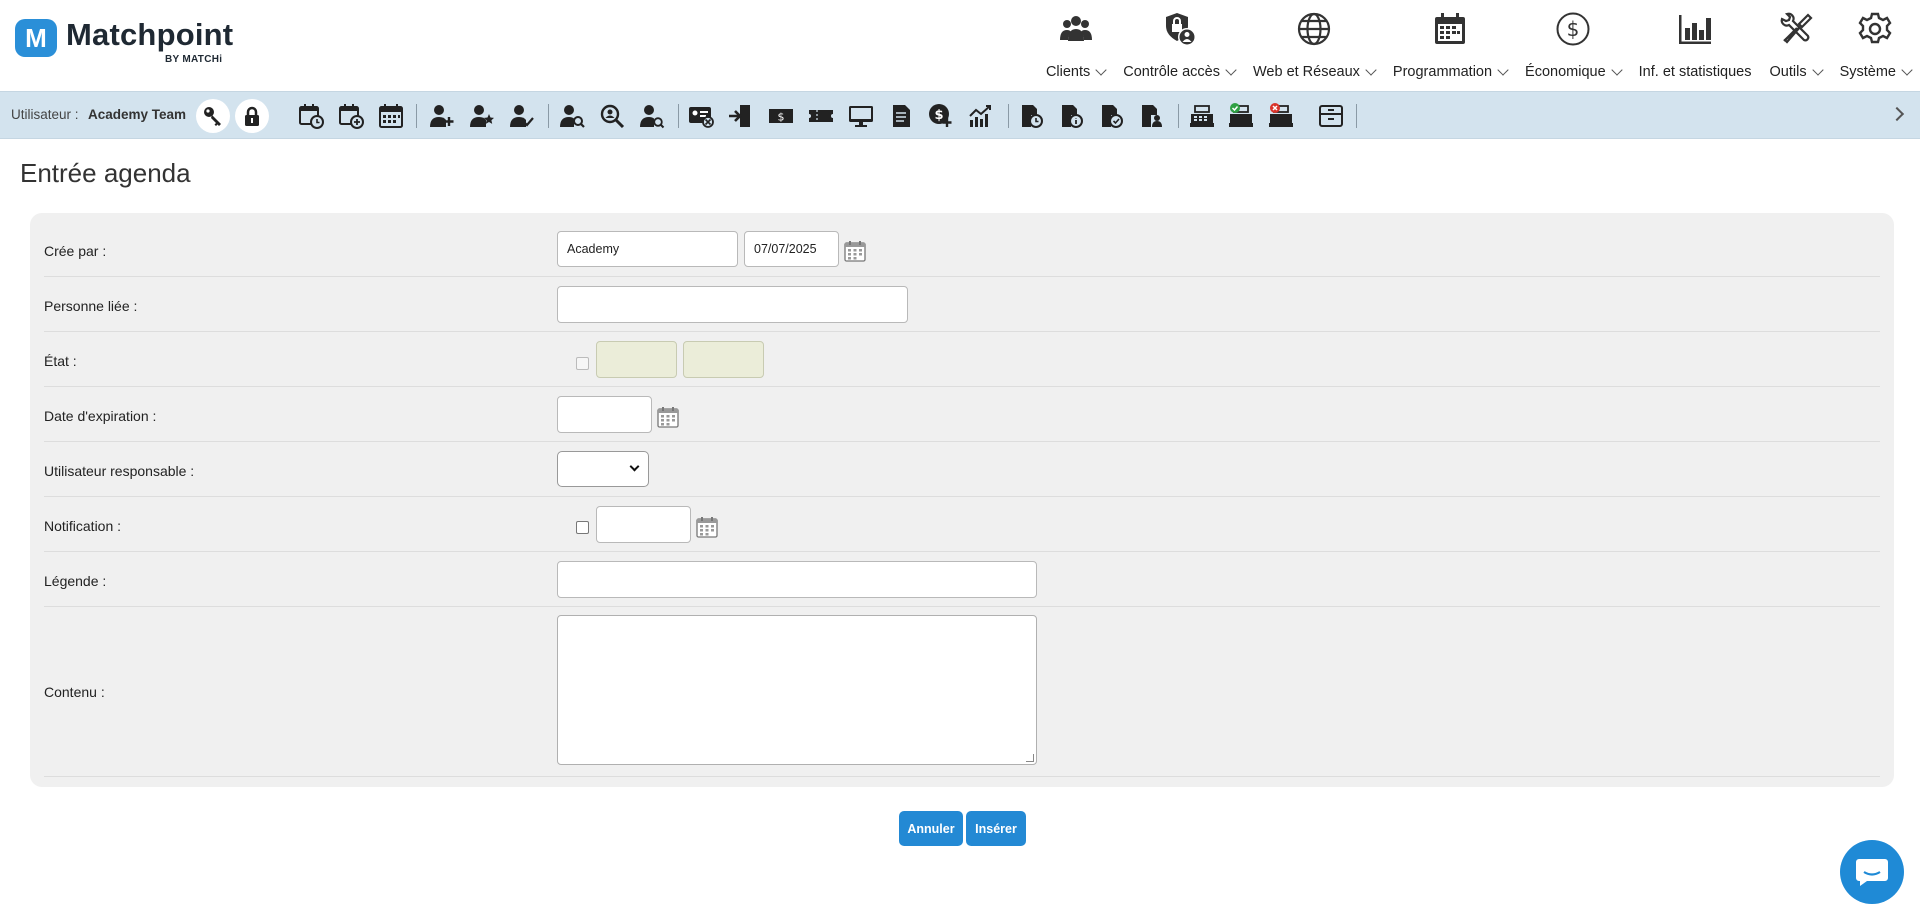 The image size is (1920, 919). Describe the element at coordinates (1442, 72) in the screenshot. I see `nav-label: Programmation` at that location.